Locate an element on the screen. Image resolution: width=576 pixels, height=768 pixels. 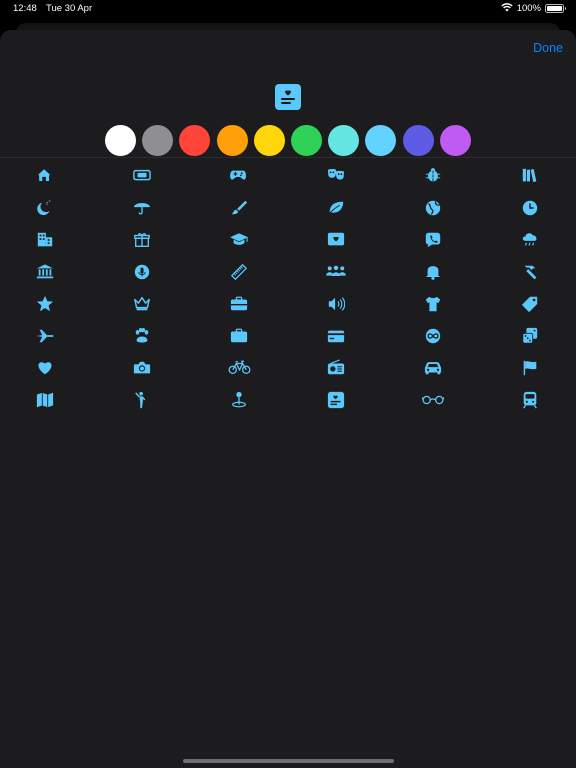
speaker-wave-icon is located at coordinates (336, 304).